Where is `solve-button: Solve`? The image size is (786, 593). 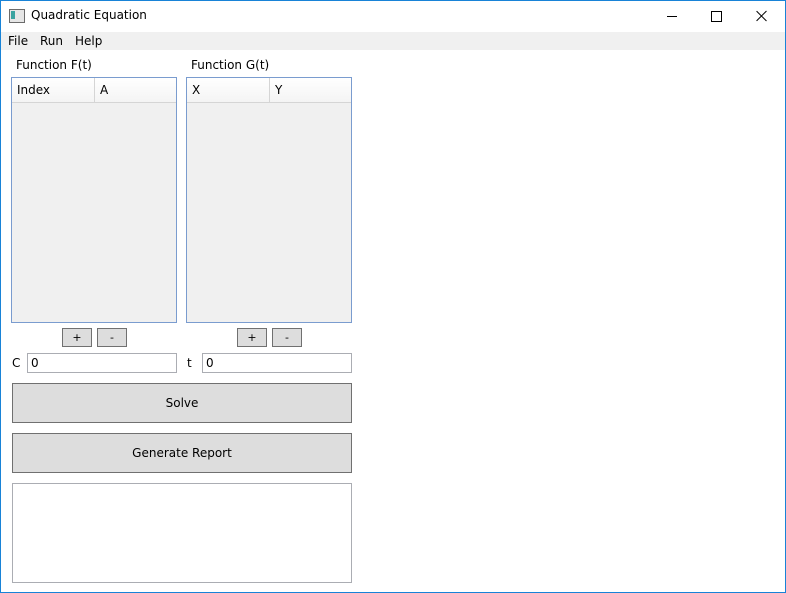 solve-button: Solve is located at coordinates (182, 403).